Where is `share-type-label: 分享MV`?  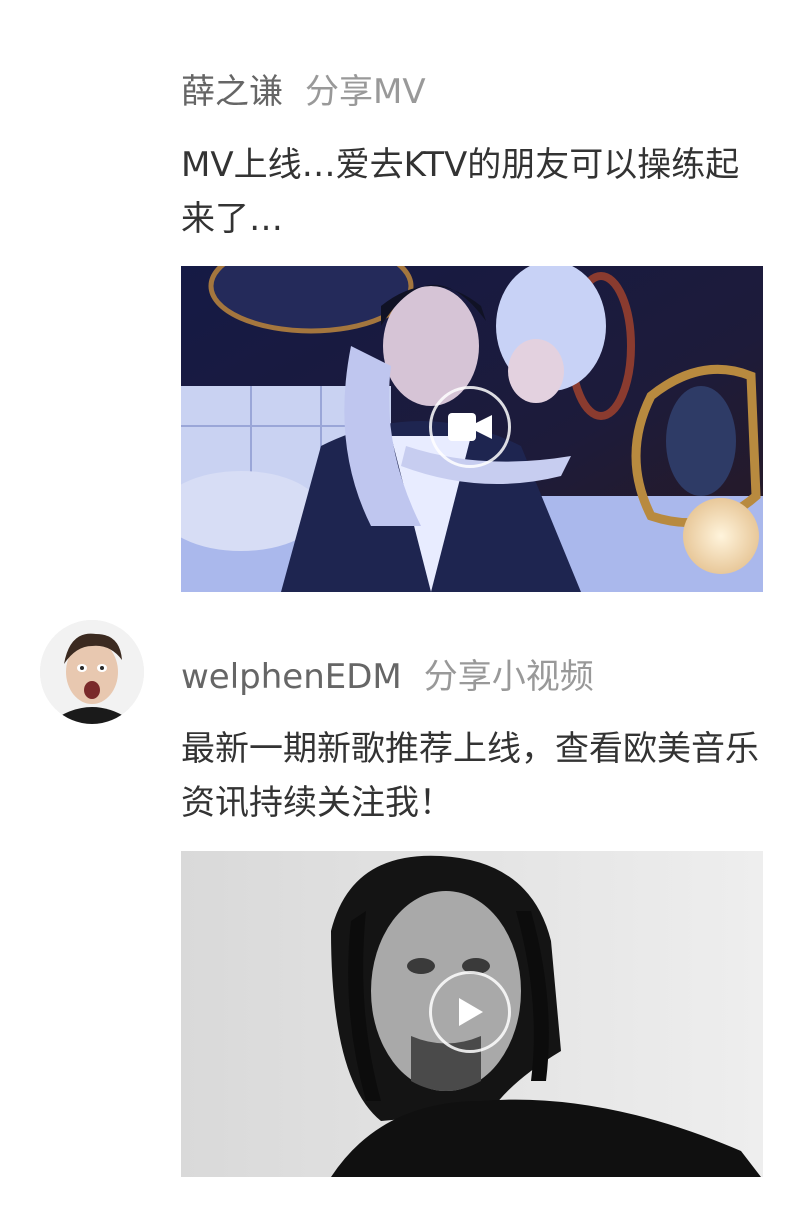 share-type-label: 分享MV is located at coordinates (365, 92).